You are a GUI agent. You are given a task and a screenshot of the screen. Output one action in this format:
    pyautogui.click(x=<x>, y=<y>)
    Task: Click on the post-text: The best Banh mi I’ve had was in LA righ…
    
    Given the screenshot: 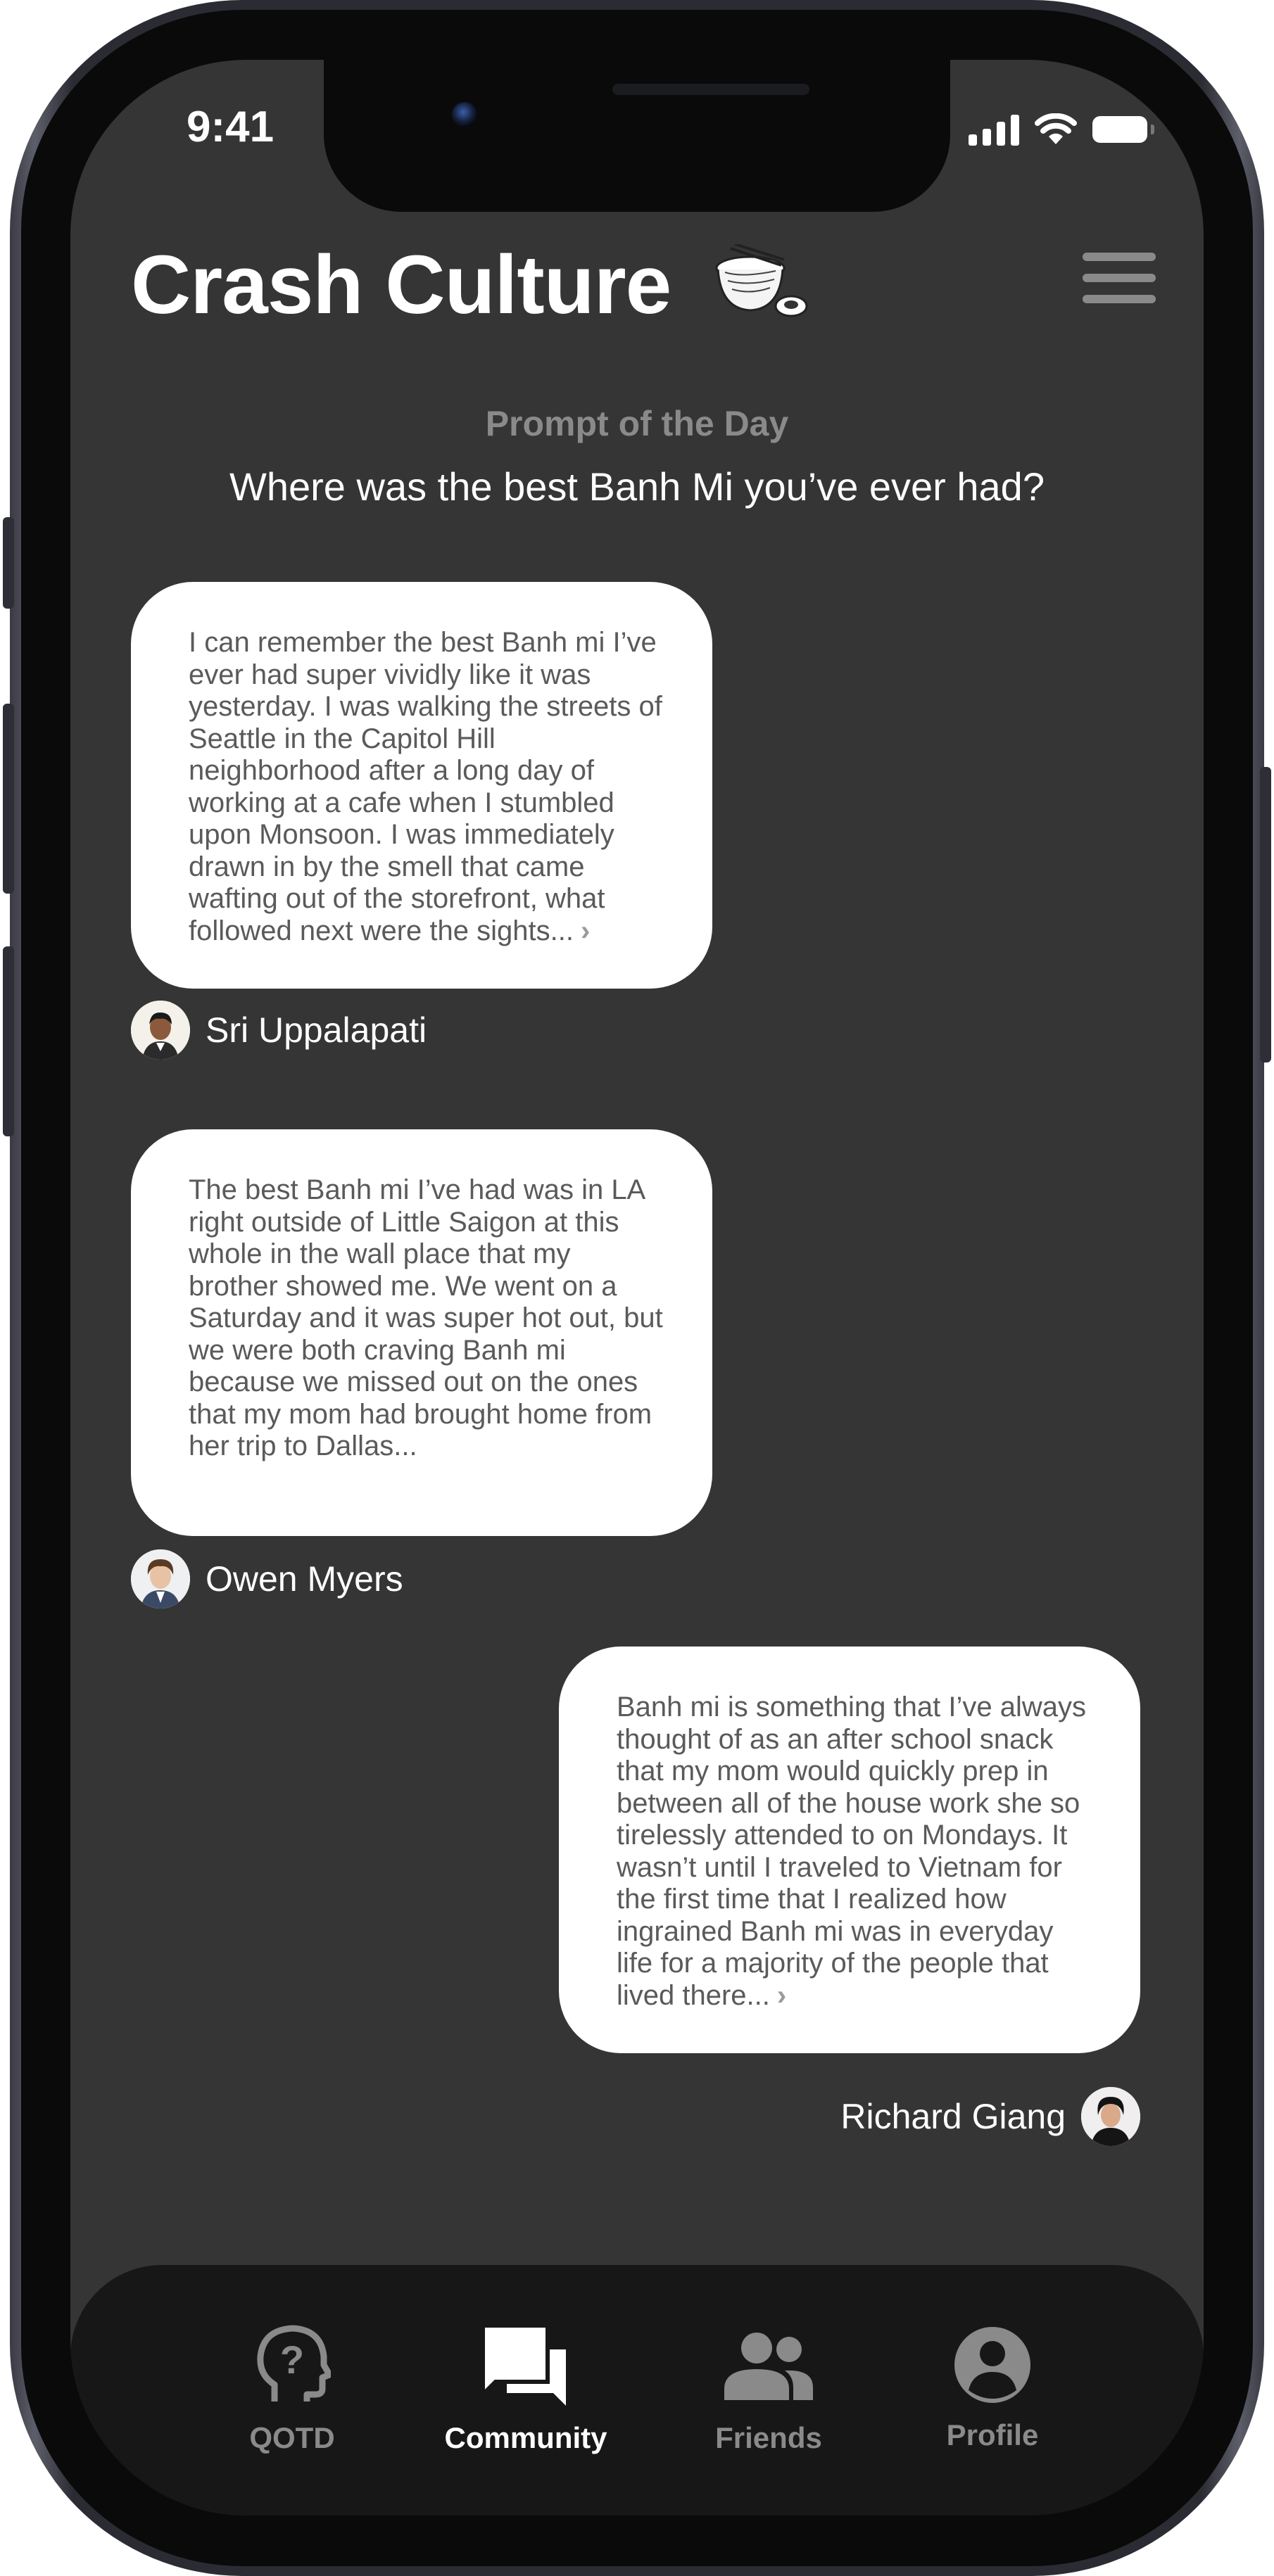 What is the action you would take?
    pyautogui.click(x=426, y=1317)
    